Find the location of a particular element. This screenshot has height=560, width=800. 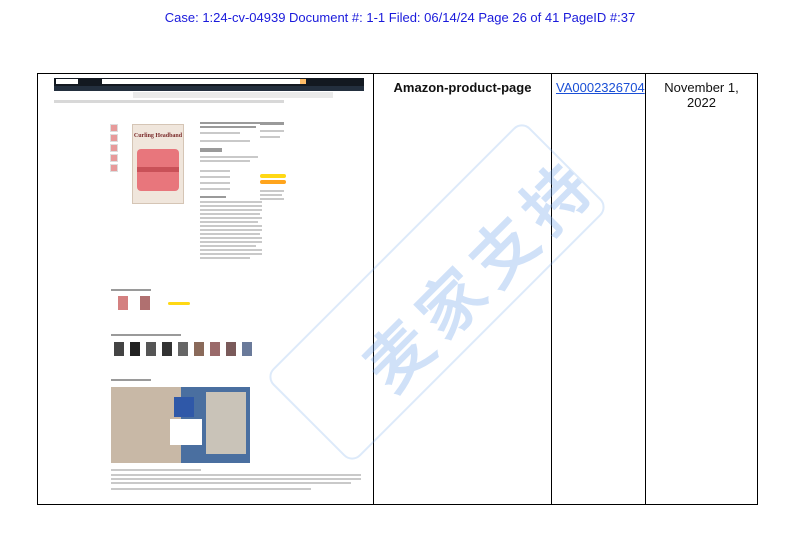

promo-side-panel is located at coordinates (266, 425).